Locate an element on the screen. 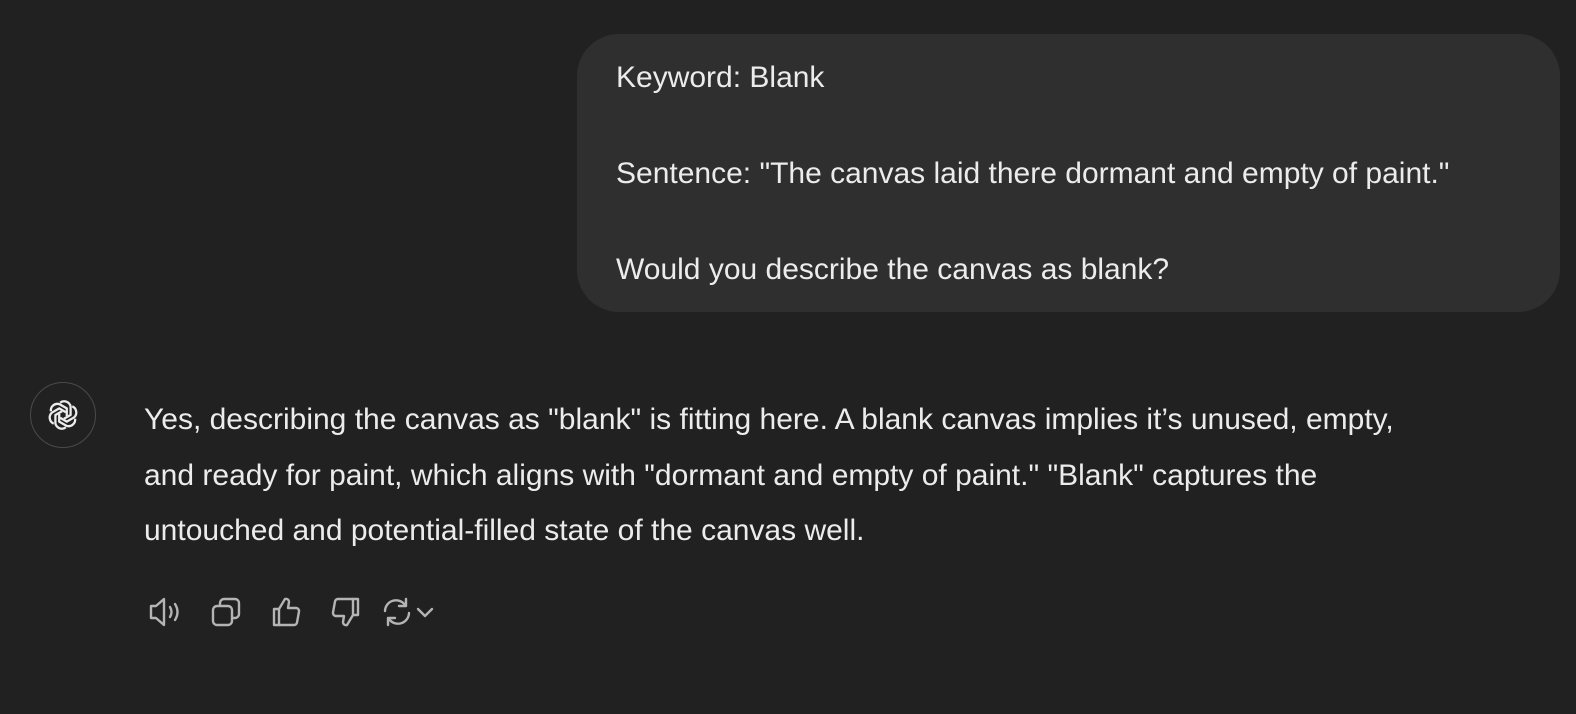 The image size is (1576, 714). regenerate-button is located at coordinates (408, 612).